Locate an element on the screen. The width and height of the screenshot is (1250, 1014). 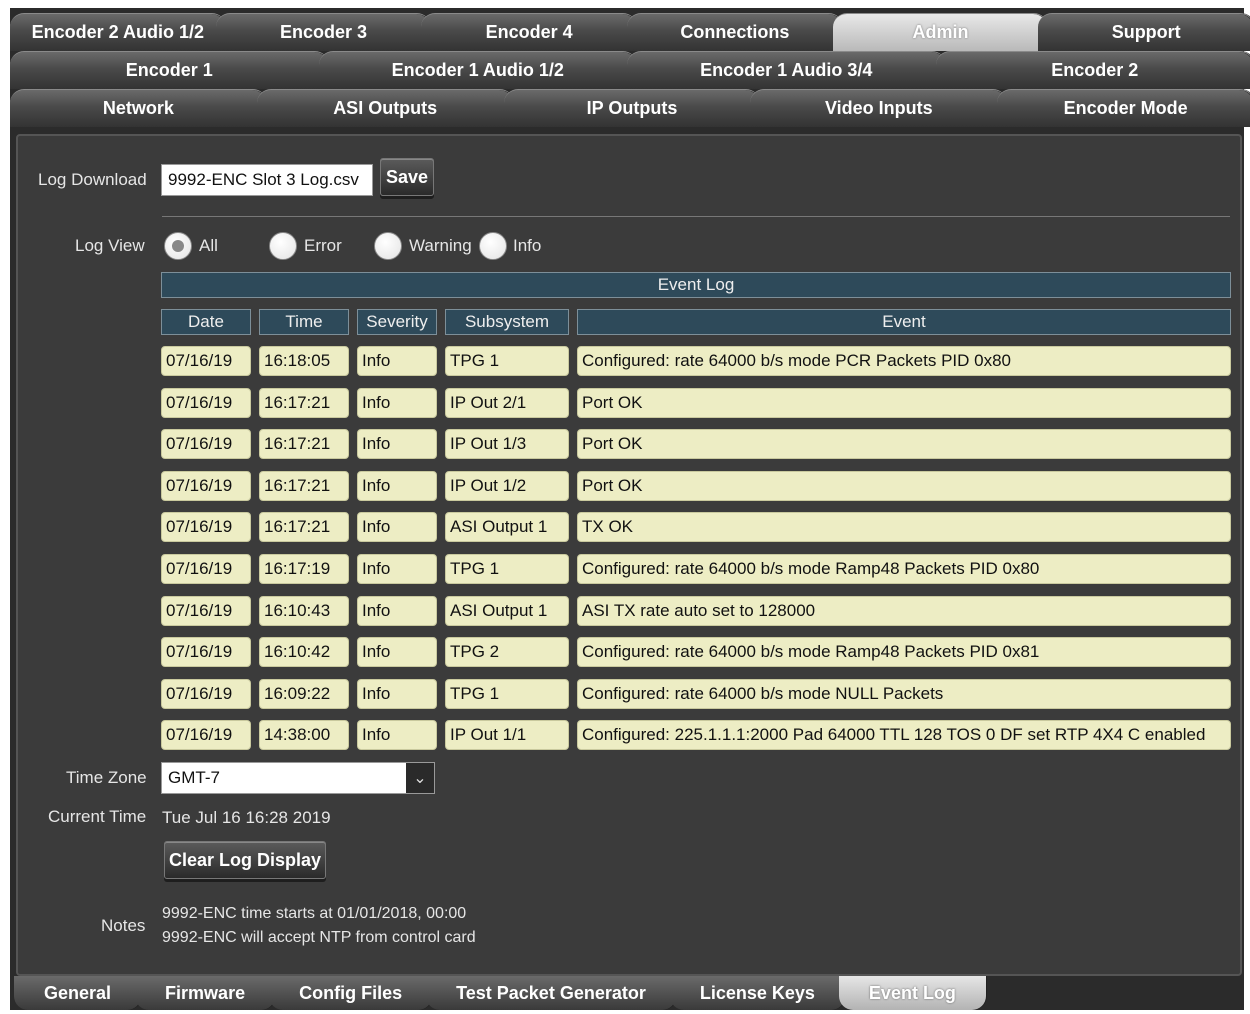
cell-subsystem: IP Out 1/2 is located at coordinates (507, 485).